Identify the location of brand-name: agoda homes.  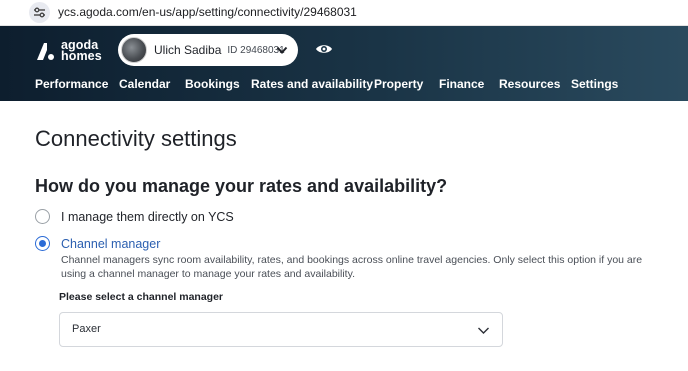
(81, 51).